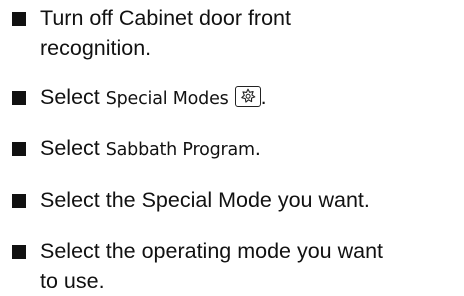 The width and height of the screenshot is (464, 296). I want to click on step-text-line-2: recognition., so click(96, 48).